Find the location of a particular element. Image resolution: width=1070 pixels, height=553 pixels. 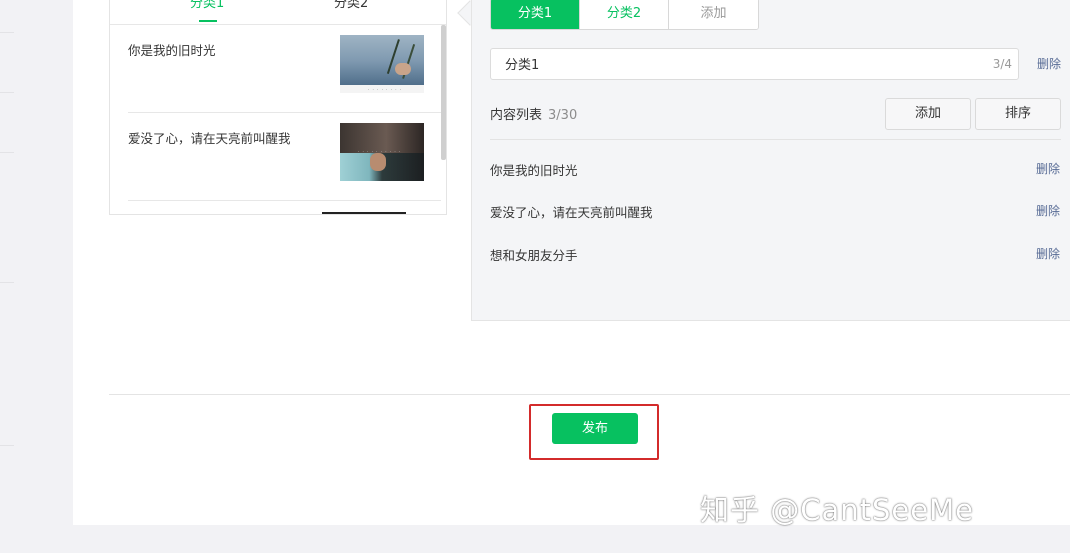

preview-item-title: 爱没了心，请在天亮前叫醒我 is located at coordinates (209, 138).